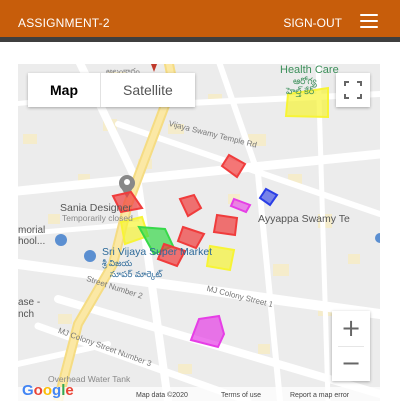  I want to click on sign-out-button: SIGN-OUT, so click(312, 23).